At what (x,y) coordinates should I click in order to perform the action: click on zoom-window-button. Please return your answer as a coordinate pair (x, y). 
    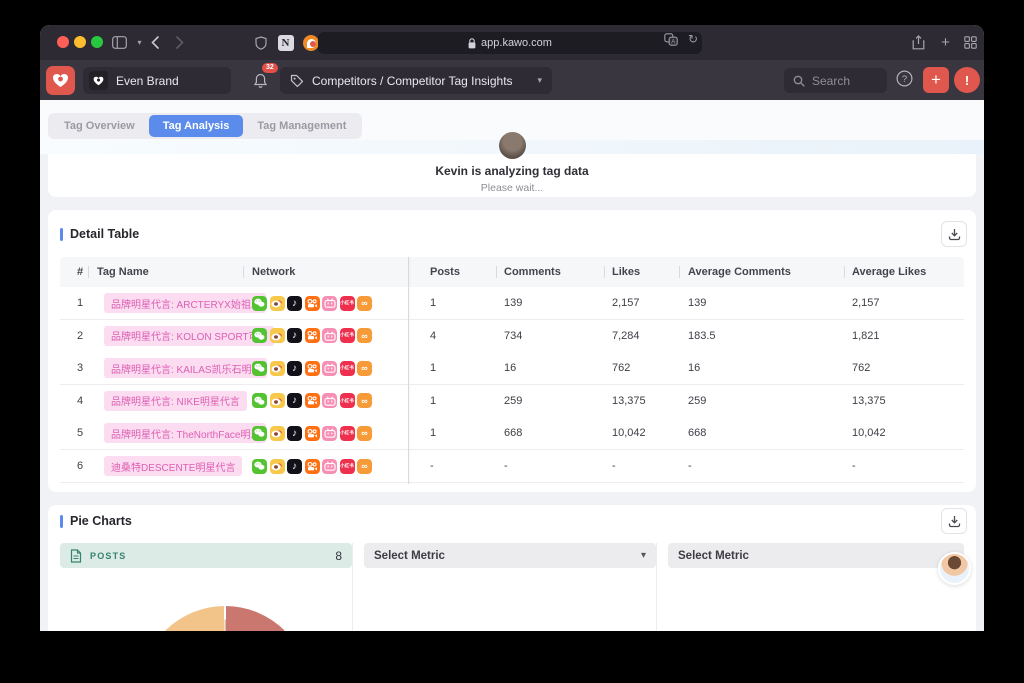
    Looking at the image, I should click on (97, 42).